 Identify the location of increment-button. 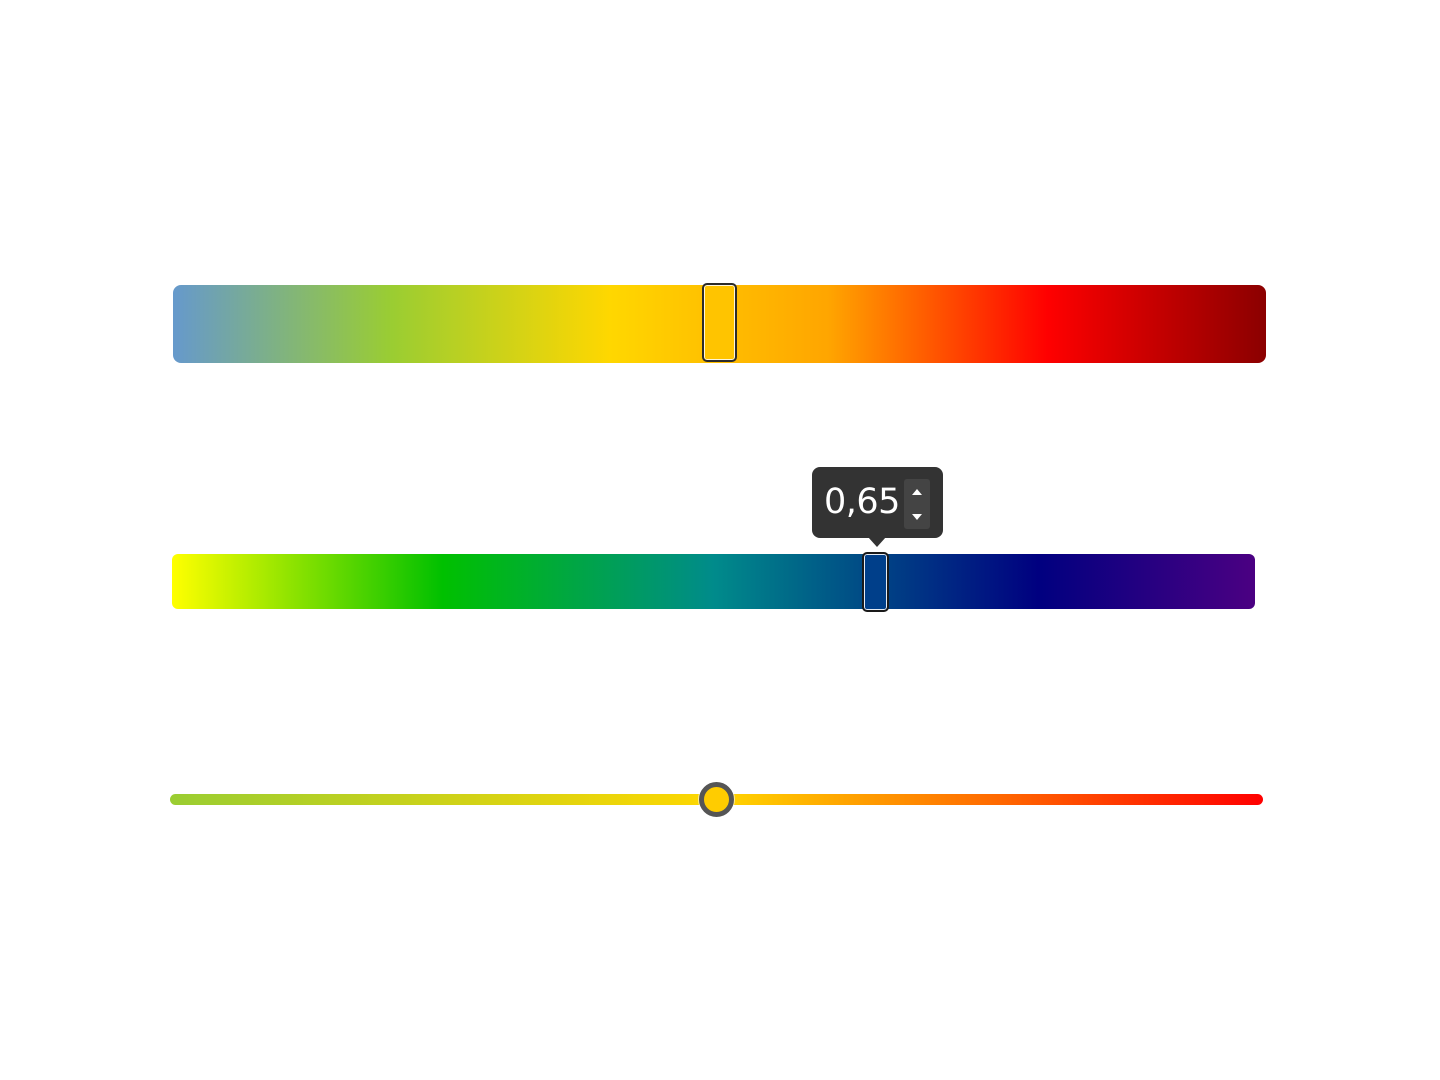
(917, 491).